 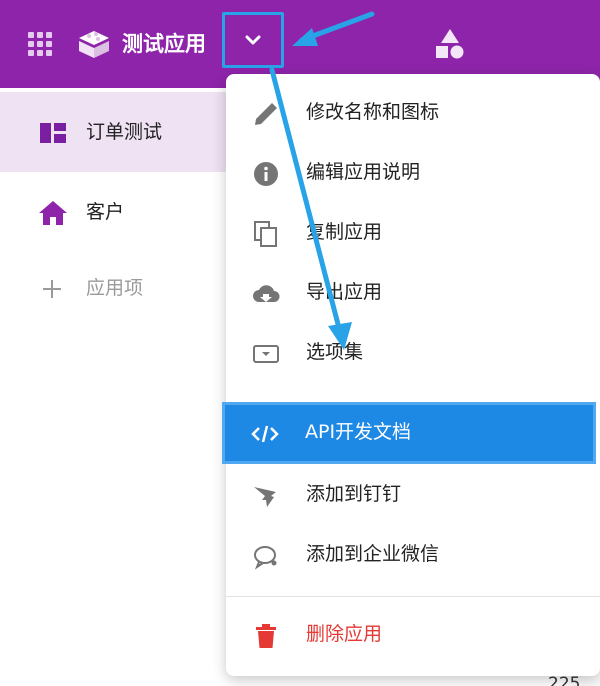 What do you see at coordinates (266, 174) in the screenshot?
I see `info-icon` at bounding box center [266, 174].